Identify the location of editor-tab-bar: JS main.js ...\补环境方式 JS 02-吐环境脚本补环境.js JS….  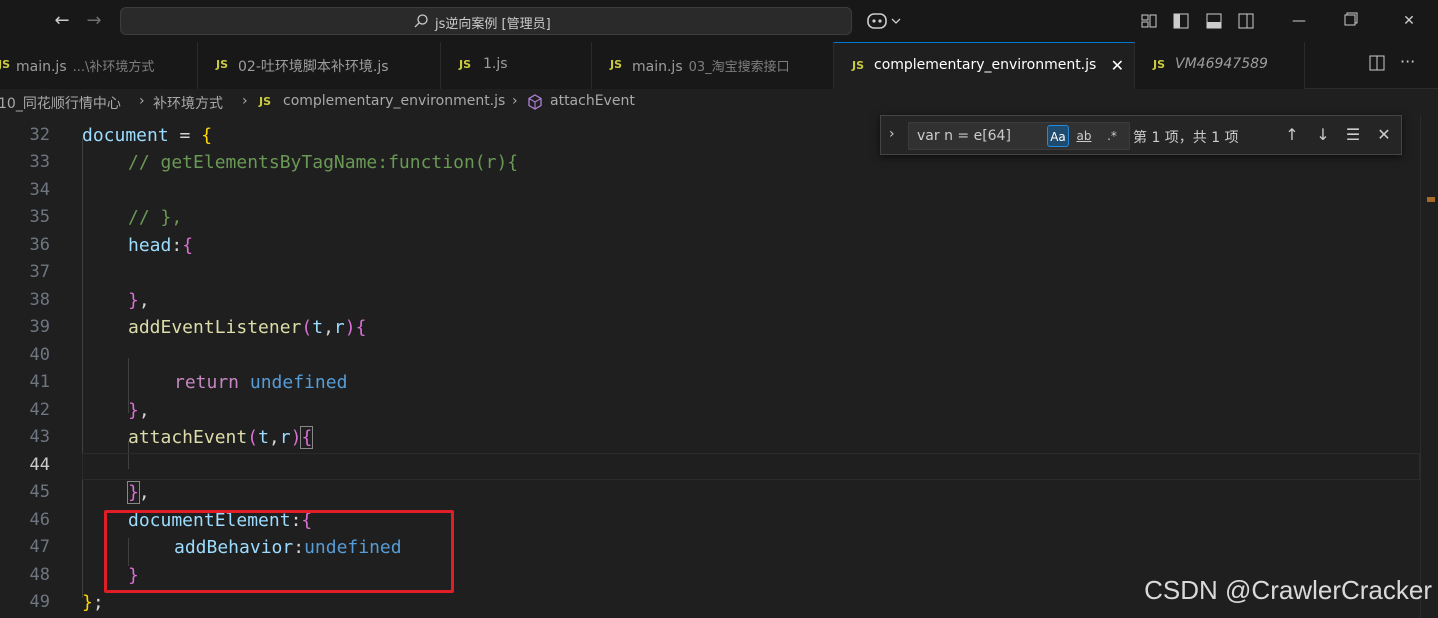
(719, 65).